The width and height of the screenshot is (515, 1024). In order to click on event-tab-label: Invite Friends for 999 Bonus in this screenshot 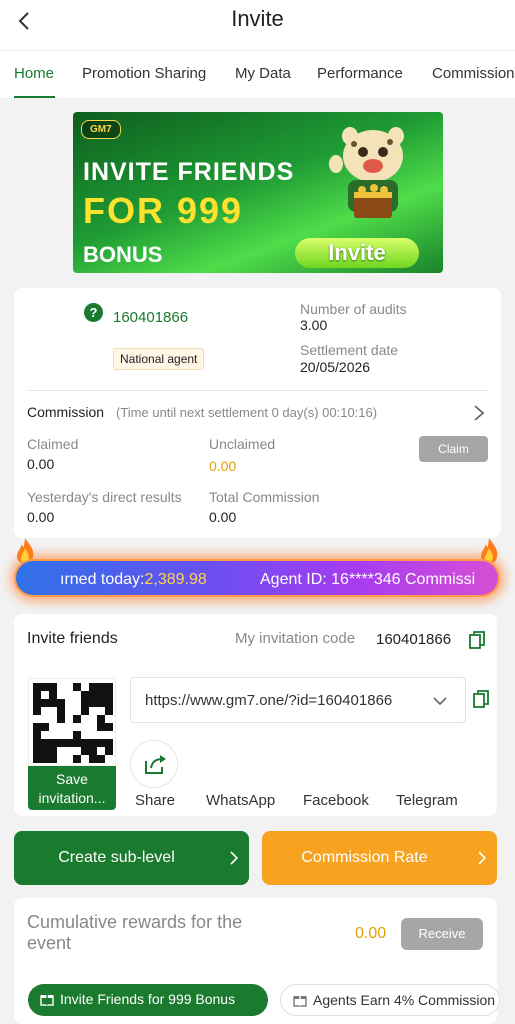, I will do `click(148, 999)`.